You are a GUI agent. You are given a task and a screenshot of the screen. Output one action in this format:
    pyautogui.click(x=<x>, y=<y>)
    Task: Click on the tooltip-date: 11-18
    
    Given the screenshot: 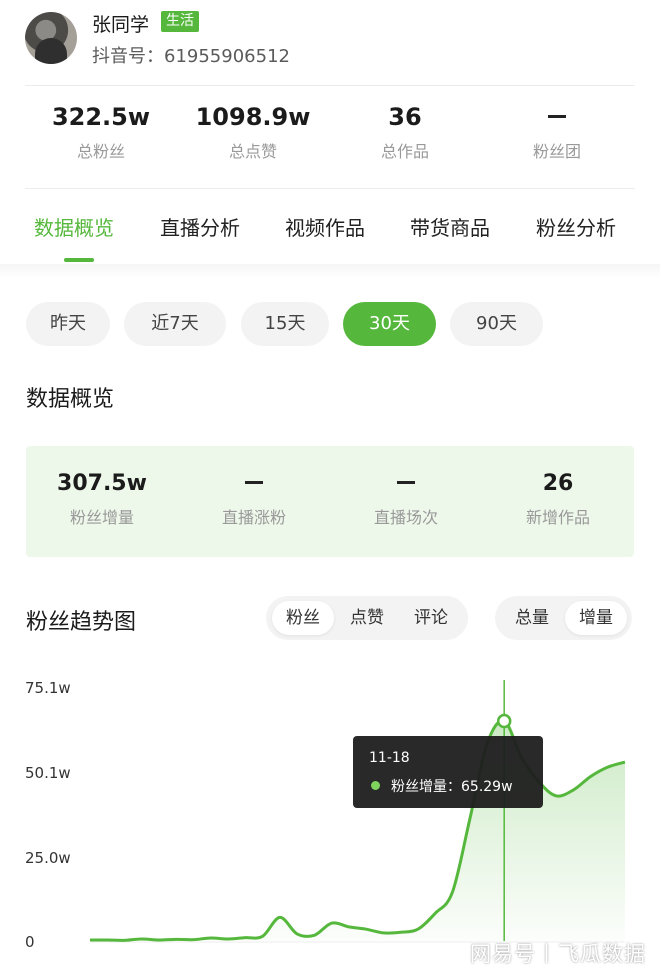 What is the action you would take?
    pyautogui.click(x=389, y=758)
    